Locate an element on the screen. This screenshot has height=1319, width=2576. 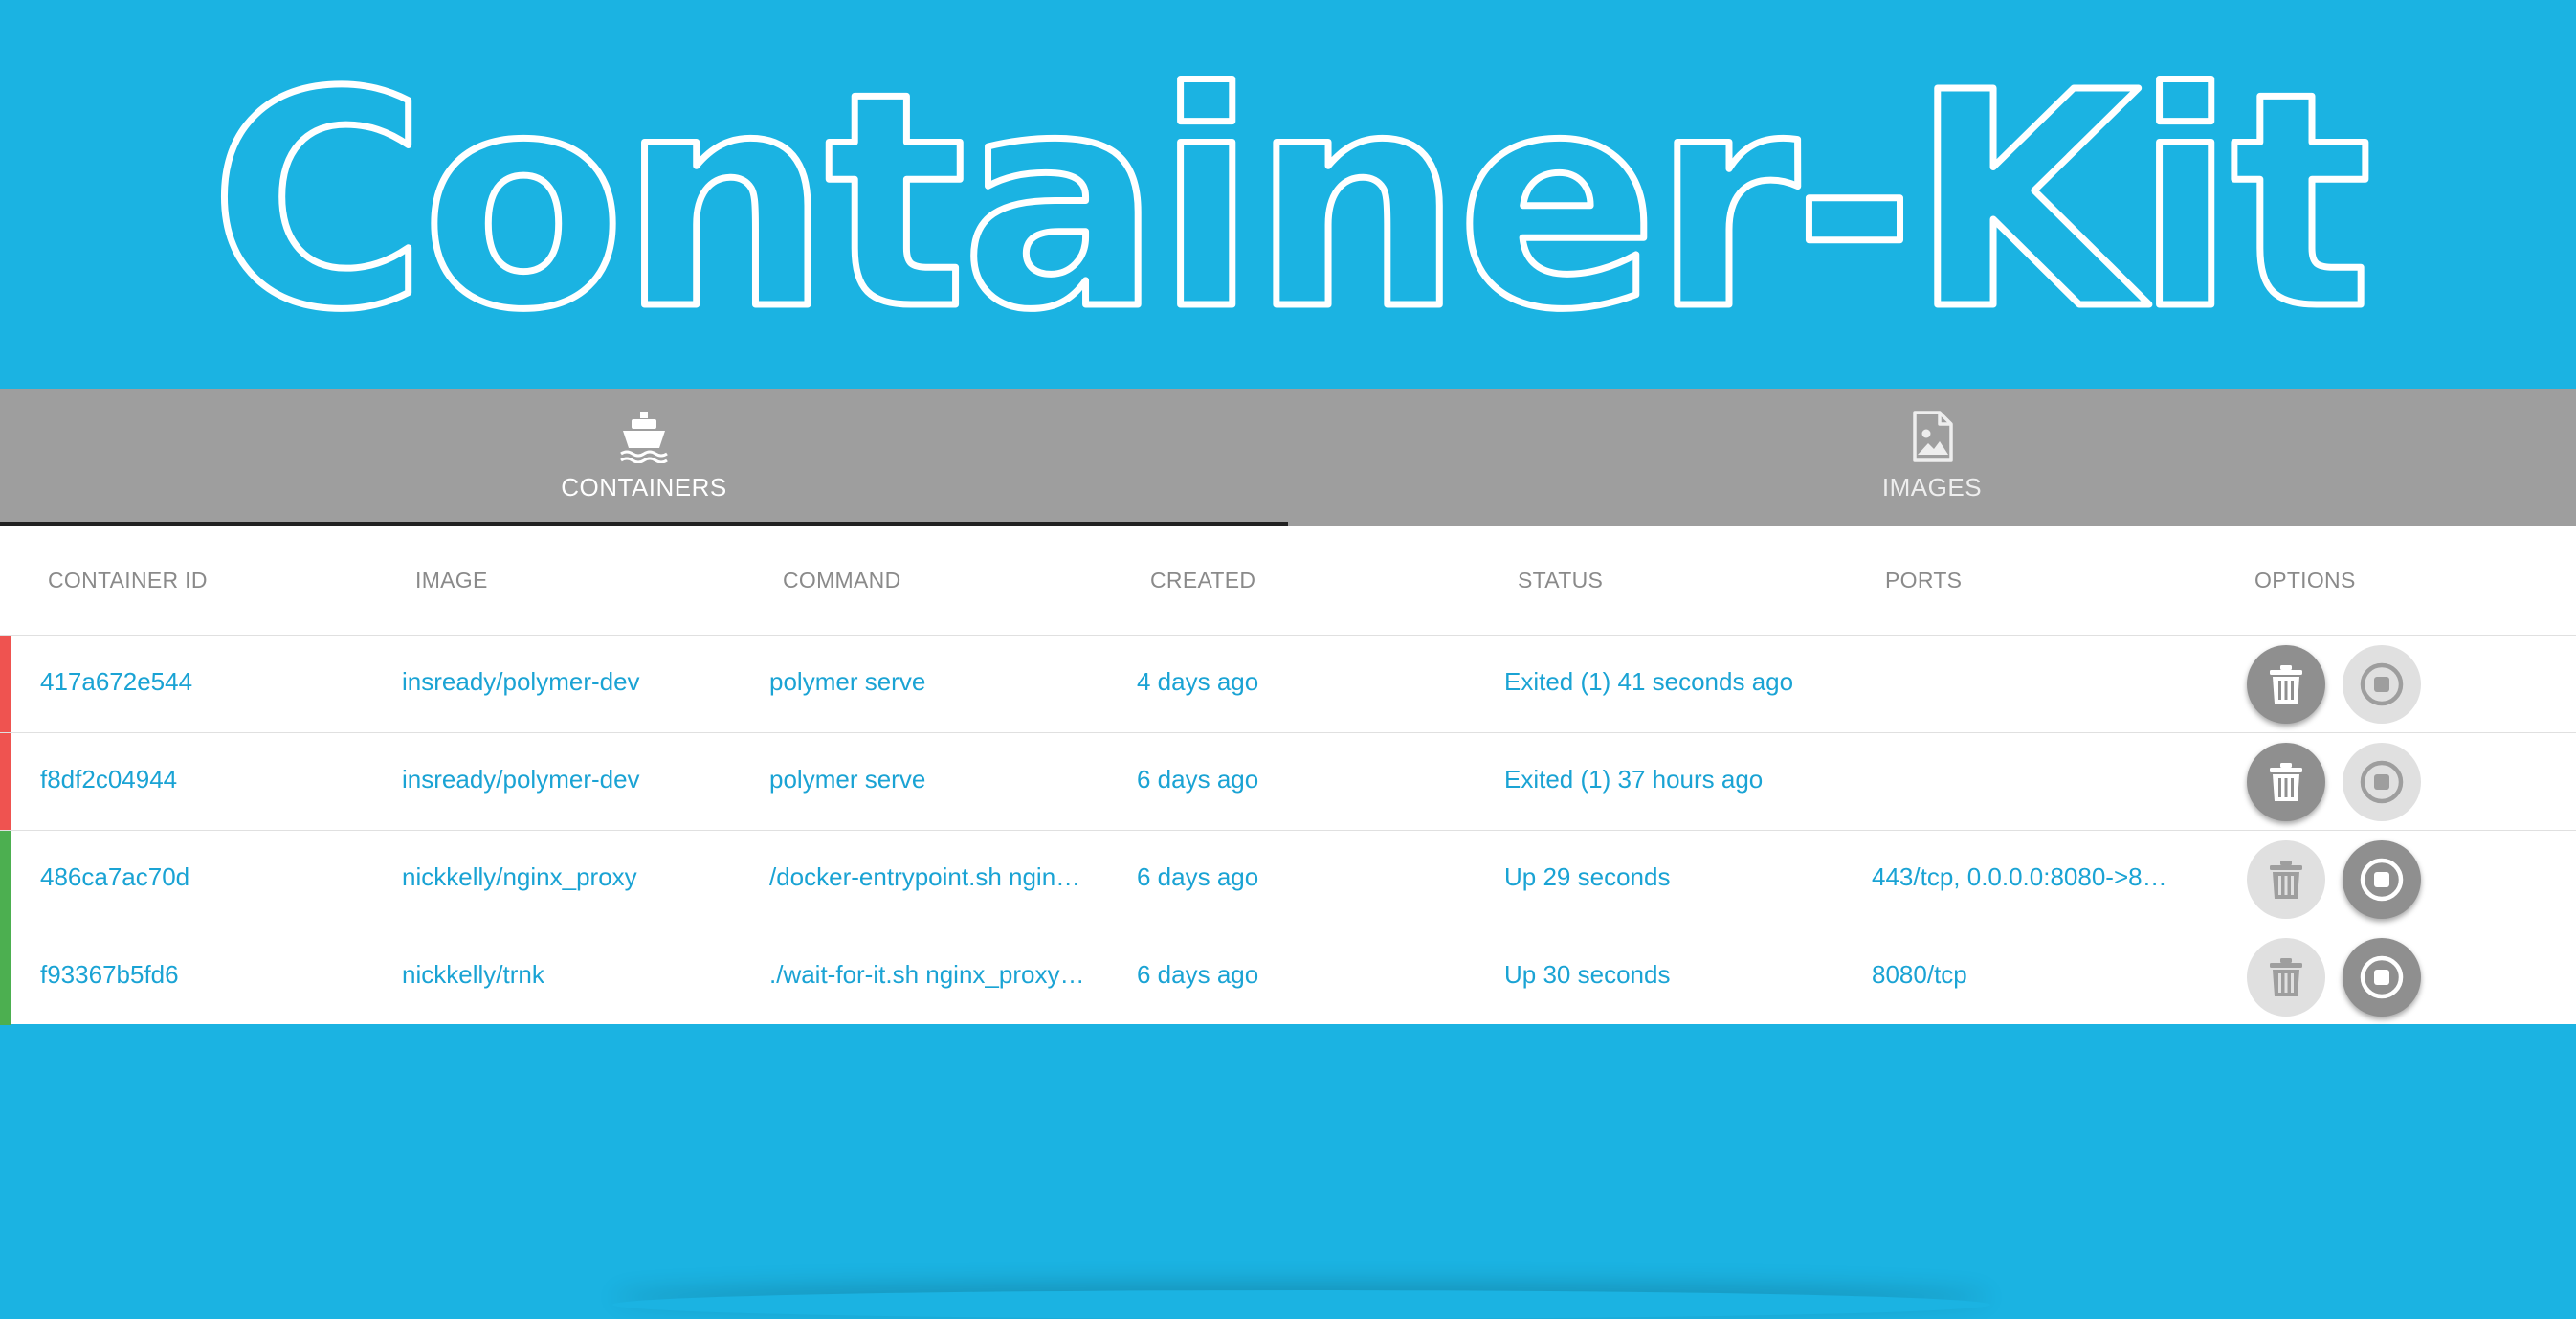
tab-images: IMAGES is located at coordinates (1932, 458).